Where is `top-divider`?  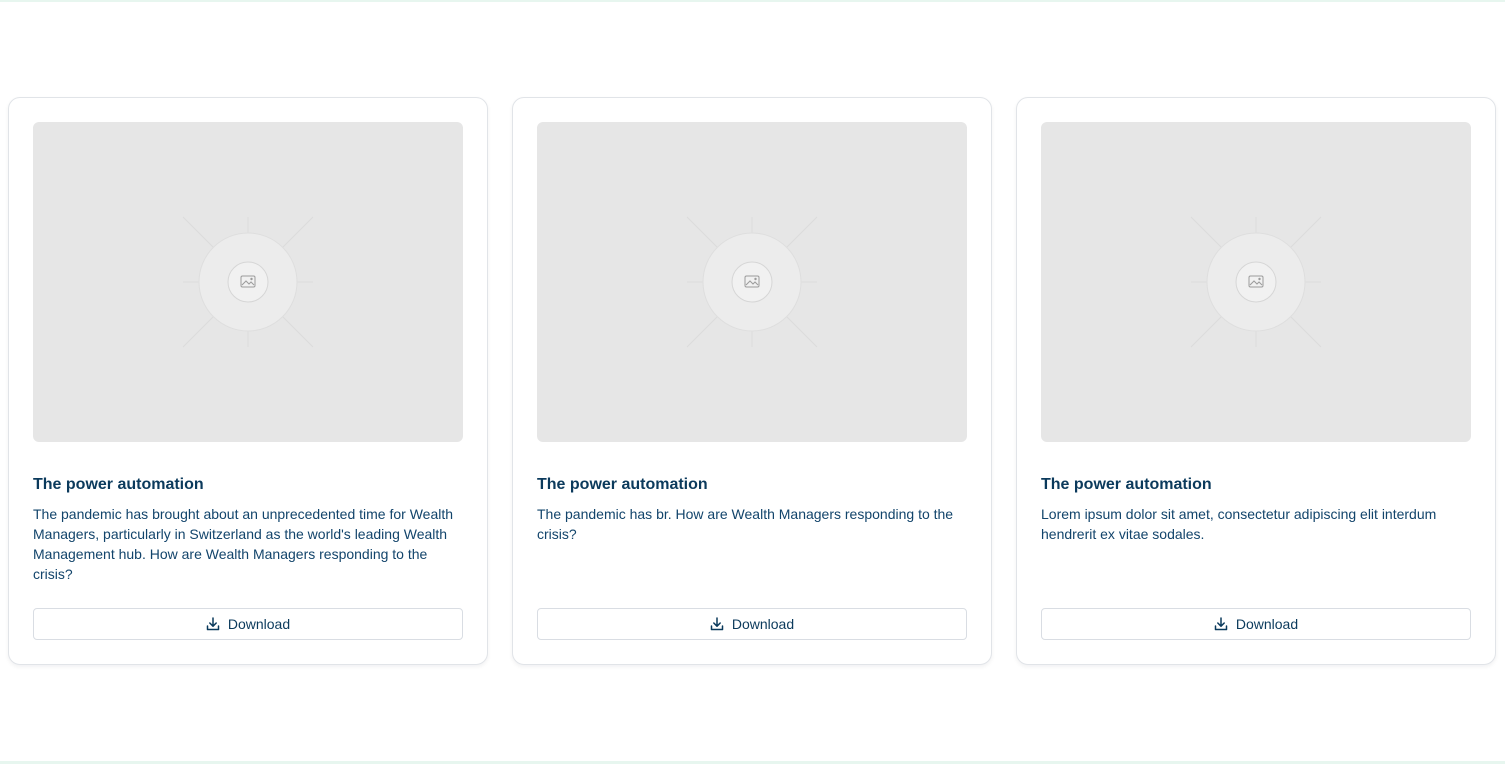 top-divider is located at coordinates (752, 1).